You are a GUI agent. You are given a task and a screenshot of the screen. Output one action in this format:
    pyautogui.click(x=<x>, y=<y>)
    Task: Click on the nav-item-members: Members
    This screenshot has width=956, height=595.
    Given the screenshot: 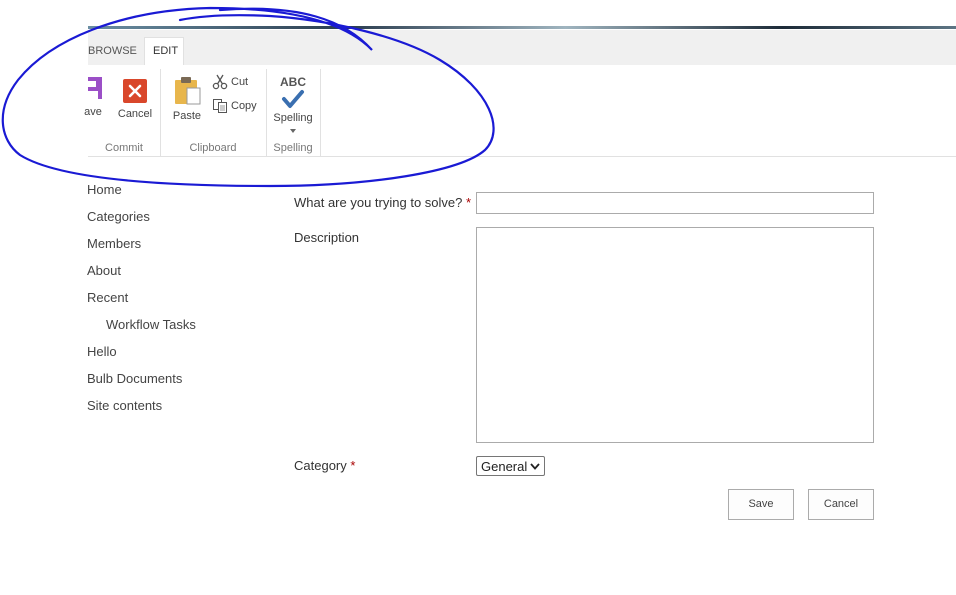 What is the action you would take?
    pyautogui.click(x=114, y=243)
    